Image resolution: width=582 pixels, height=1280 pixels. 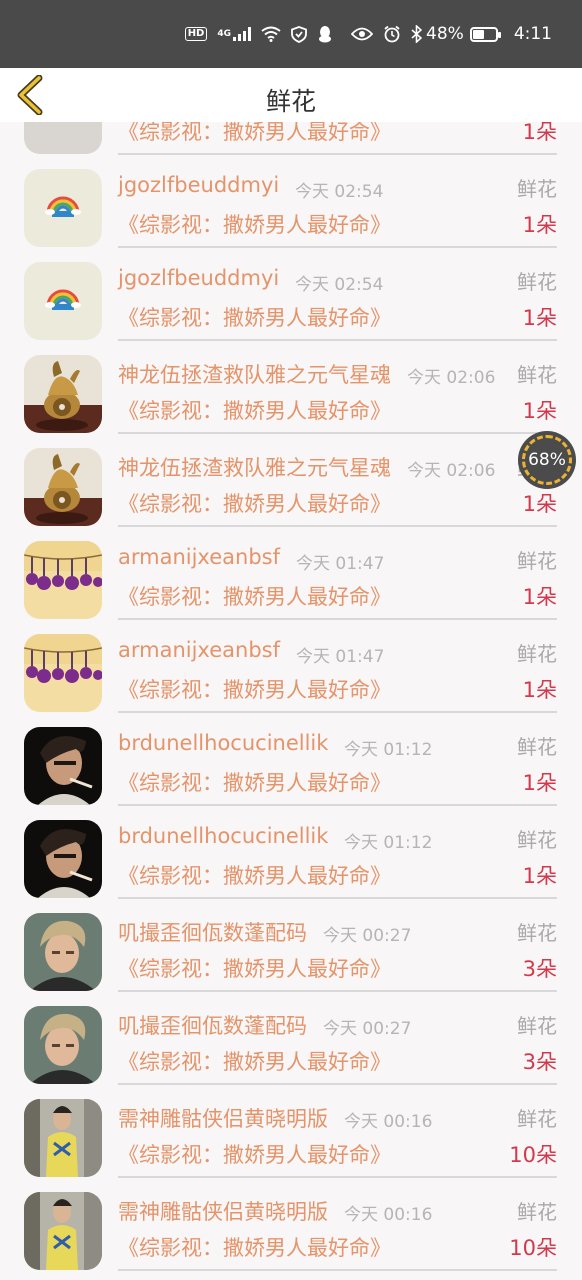 I want to click on eye-icon, so click(x=362, y=34).